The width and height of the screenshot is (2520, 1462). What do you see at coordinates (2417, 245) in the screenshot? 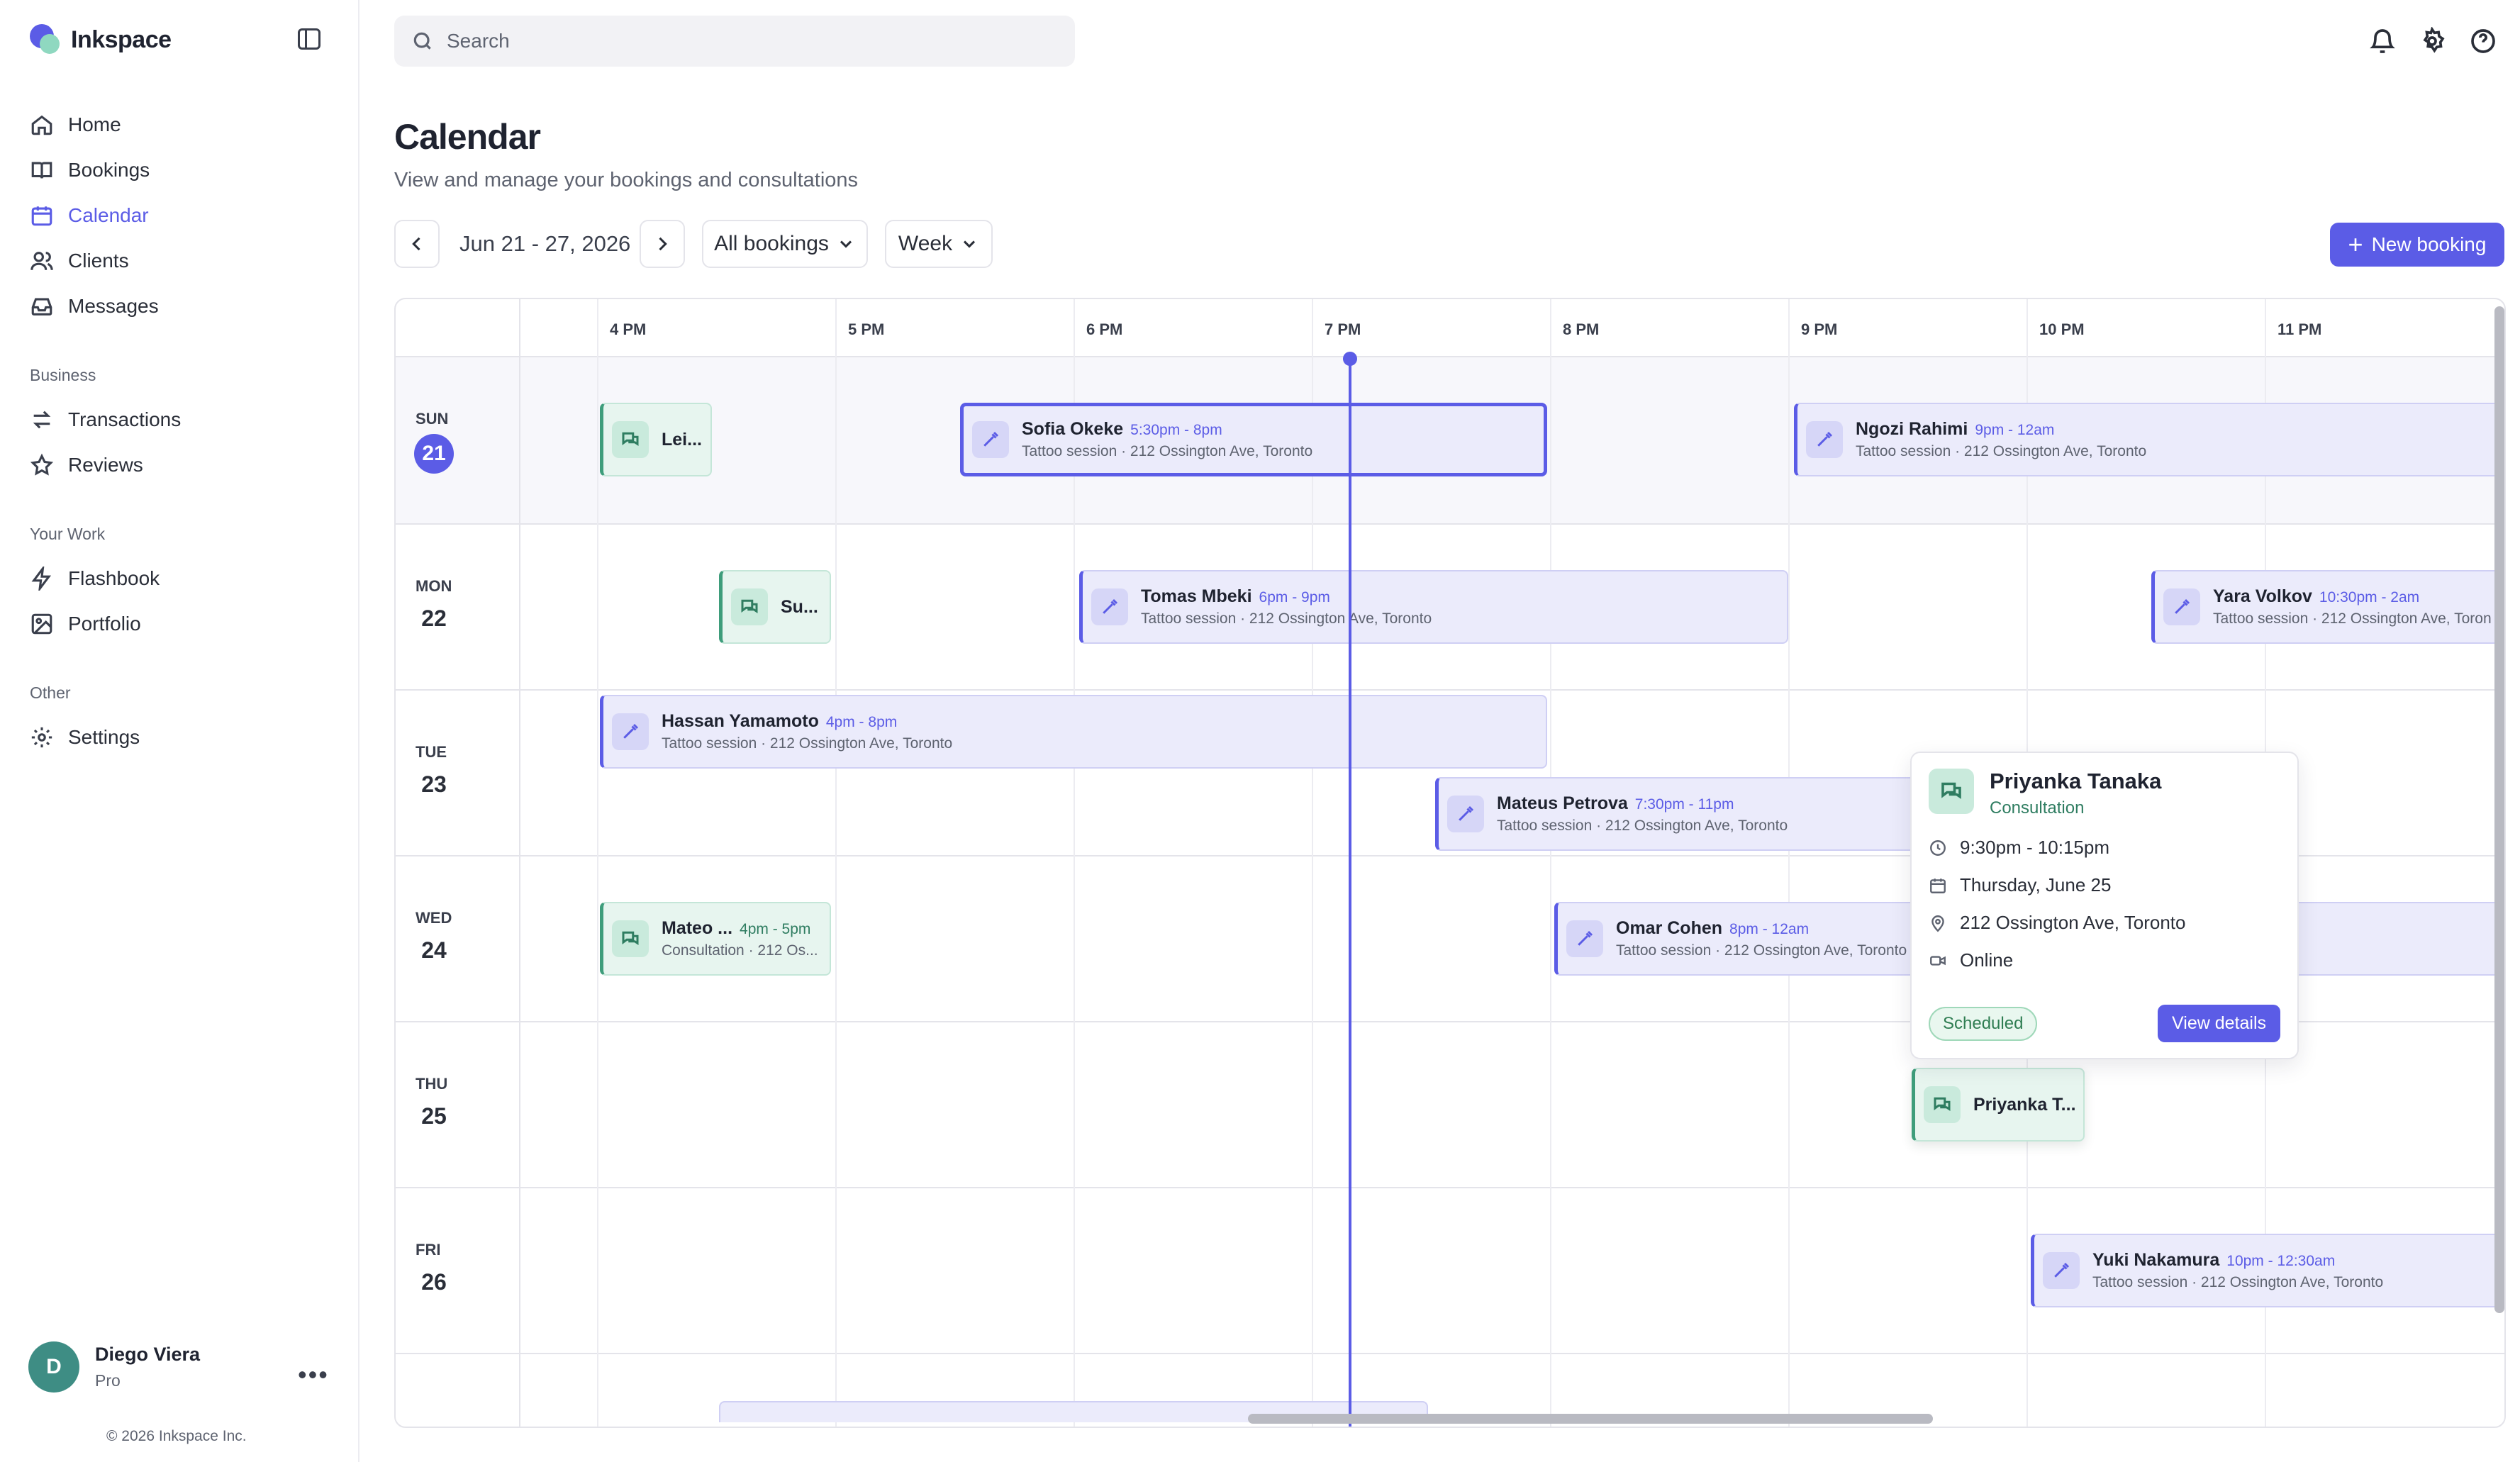
I see `new-booking-button: + New booking` at bounding box center [2417, 245].